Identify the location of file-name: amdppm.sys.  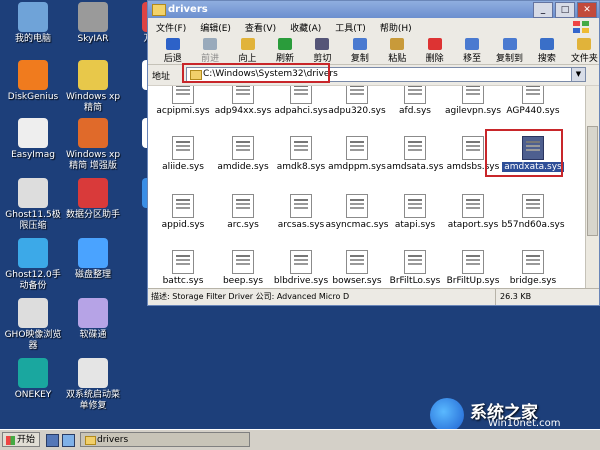
(357, 167).